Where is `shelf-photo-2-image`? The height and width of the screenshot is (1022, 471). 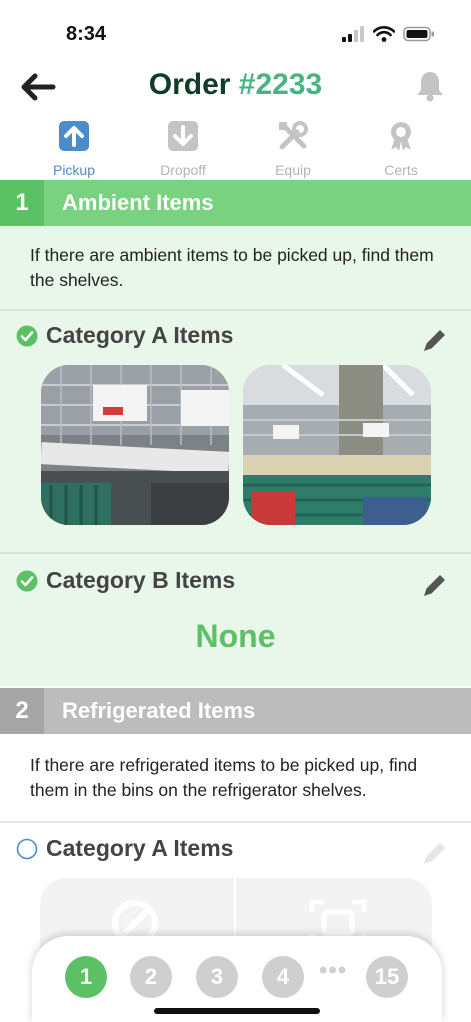
shelf-photo-2-image is located at coordinates (337, 445).